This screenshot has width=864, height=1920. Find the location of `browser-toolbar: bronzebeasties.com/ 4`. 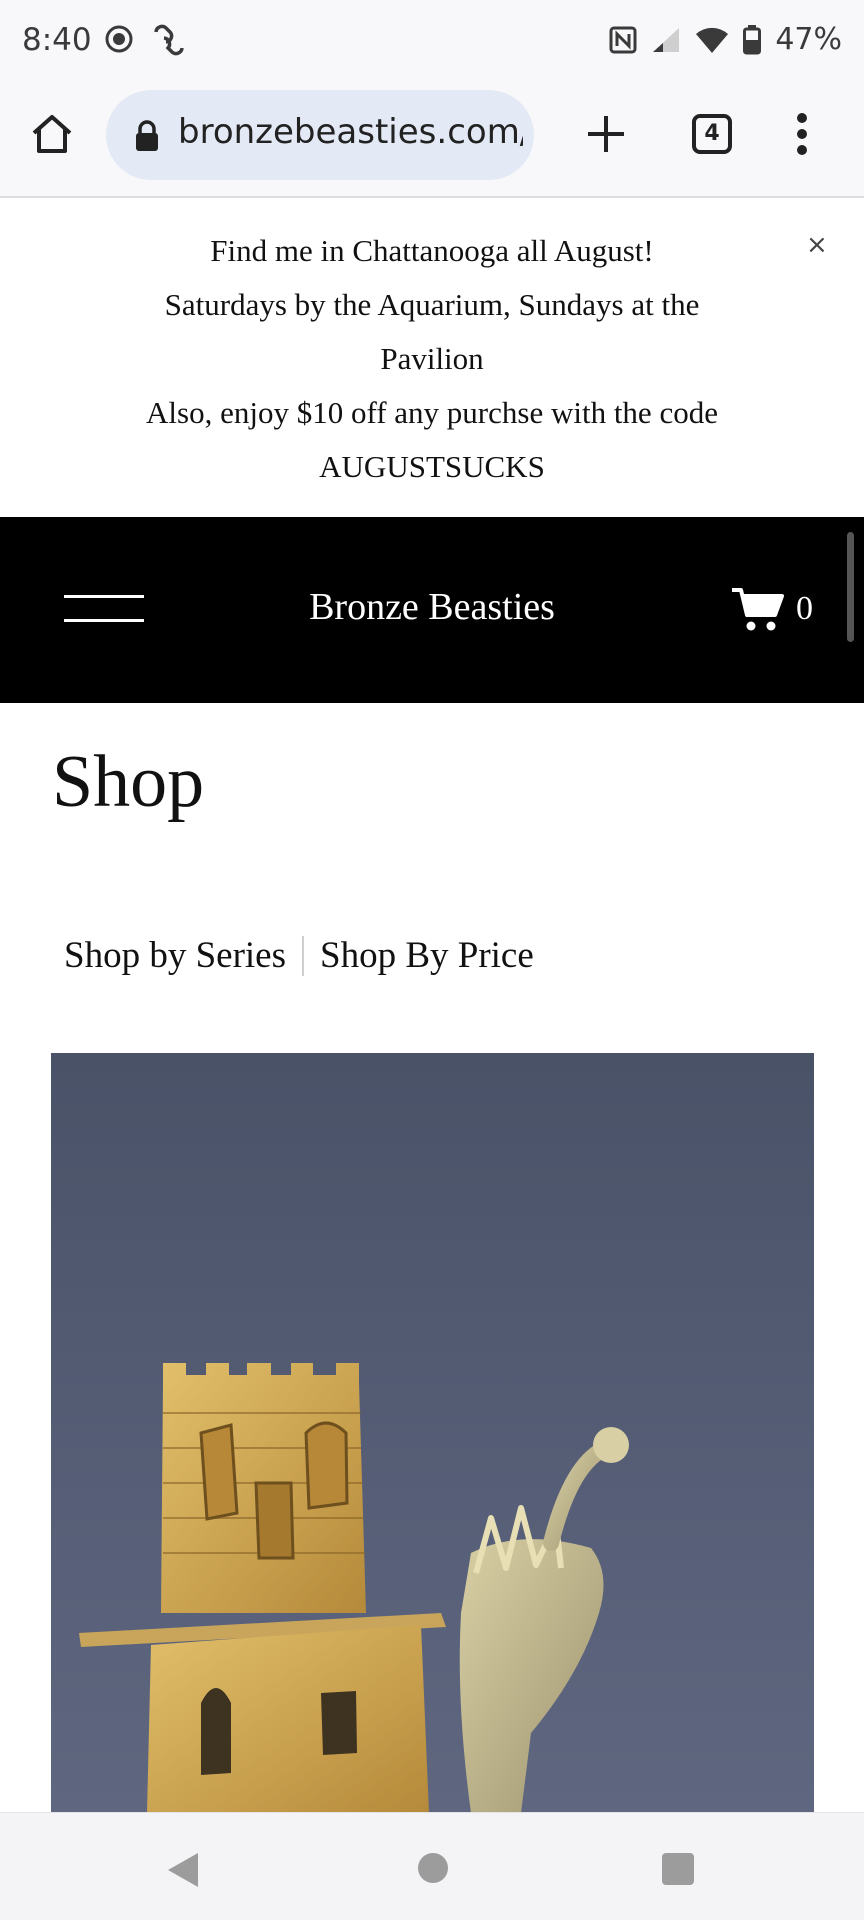

browser-toolbar: bronzebeasties.com/ 4 is located at coordinates (432, 139).